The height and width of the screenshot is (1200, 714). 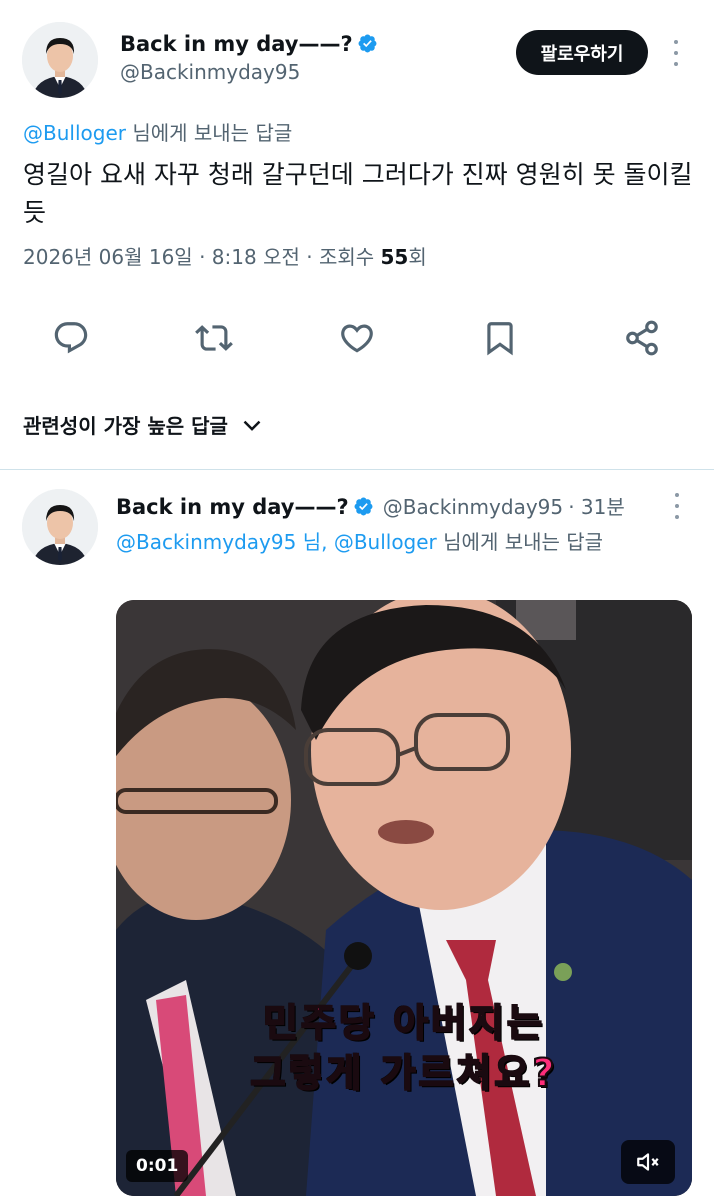 I want to click on reply-author-name: Back in my day——?, so click(x=232, y=507).